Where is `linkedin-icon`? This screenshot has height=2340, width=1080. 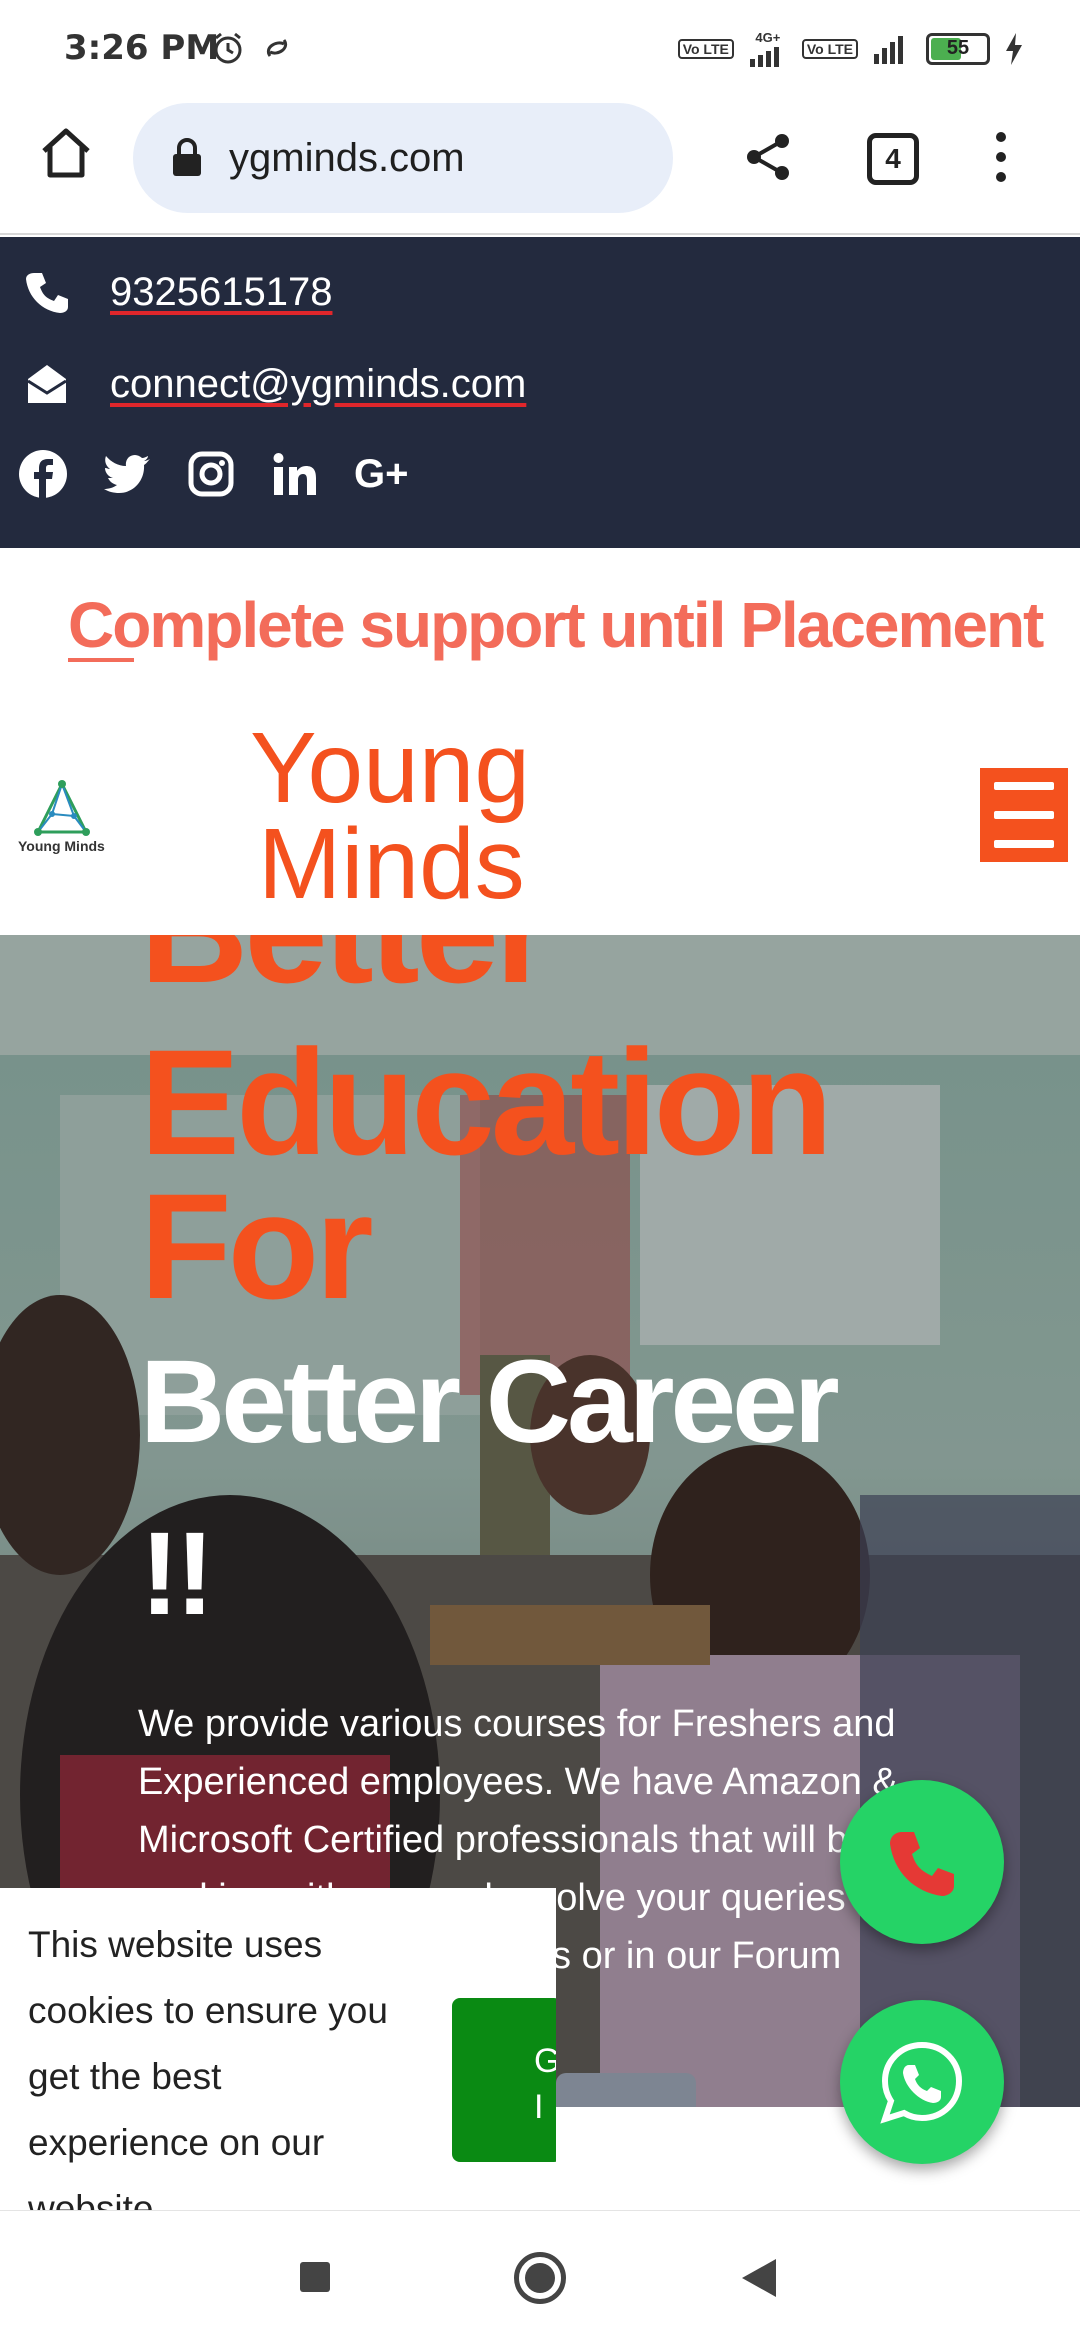
linkedin-icon is located at coordinates (295, 474).